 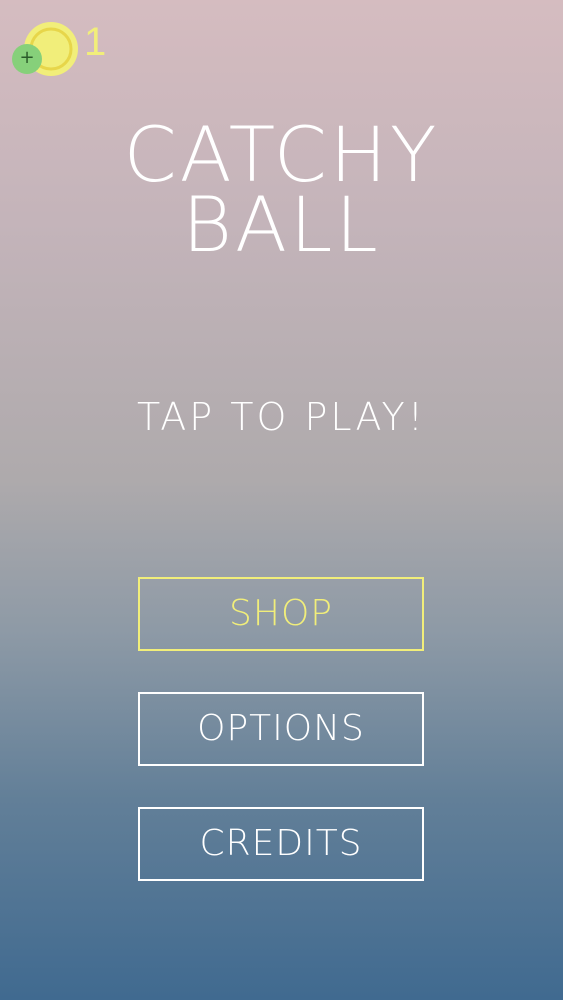 What do you see at coordinates (281, 844) in the screenshot?
I see `credits-button: CREDITS` at bounding box center [281, 844].